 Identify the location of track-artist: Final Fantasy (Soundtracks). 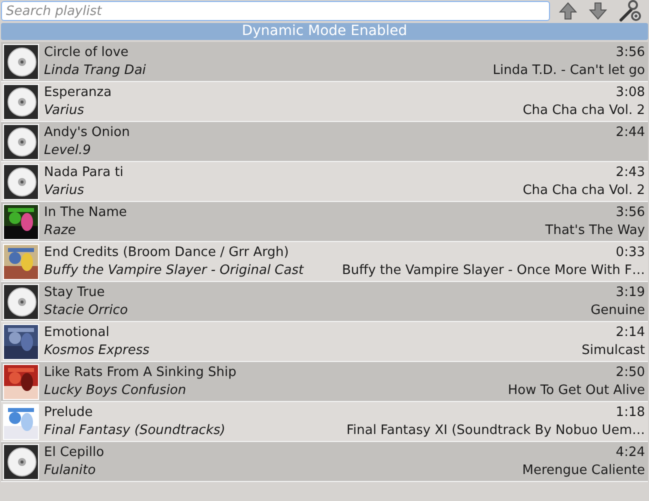
(135, 430).